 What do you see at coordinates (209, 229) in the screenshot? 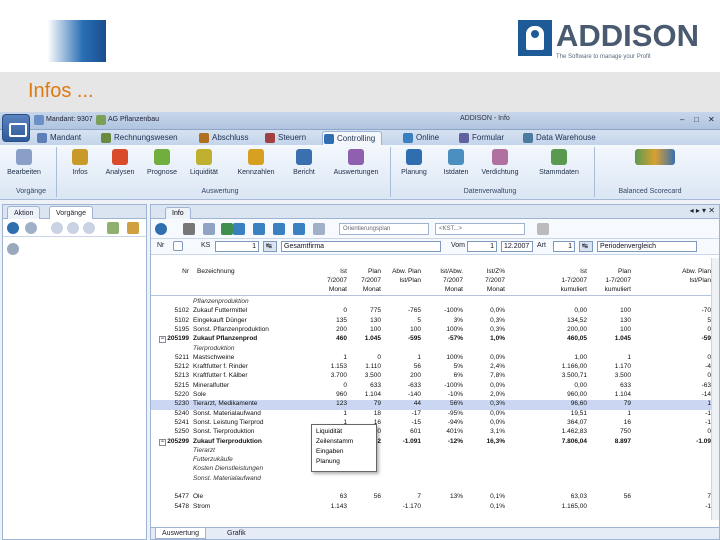
I see `preview-icon` at bounding box center [209, 229].